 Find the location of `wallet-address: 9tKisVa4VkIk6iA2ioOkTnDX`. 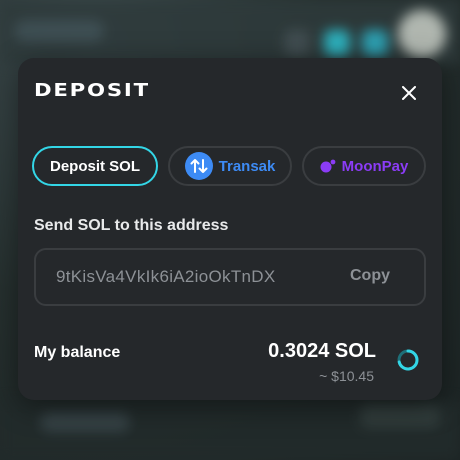

wallet-address: 9tKisVa4VkIk6iA2ioOkTnDX is located at coordinates (183, 277).